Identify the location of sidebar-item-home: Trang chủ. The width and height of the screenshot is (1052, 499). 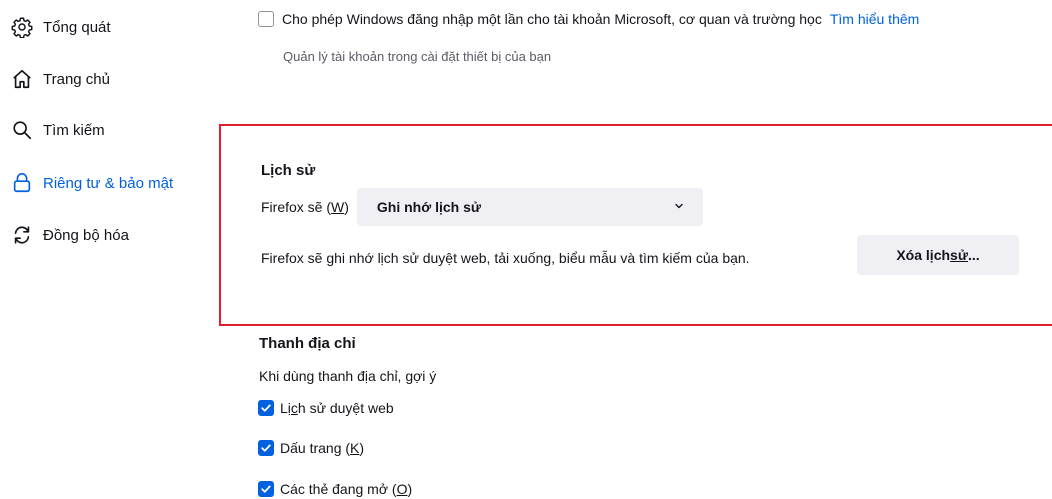
(60, 79).